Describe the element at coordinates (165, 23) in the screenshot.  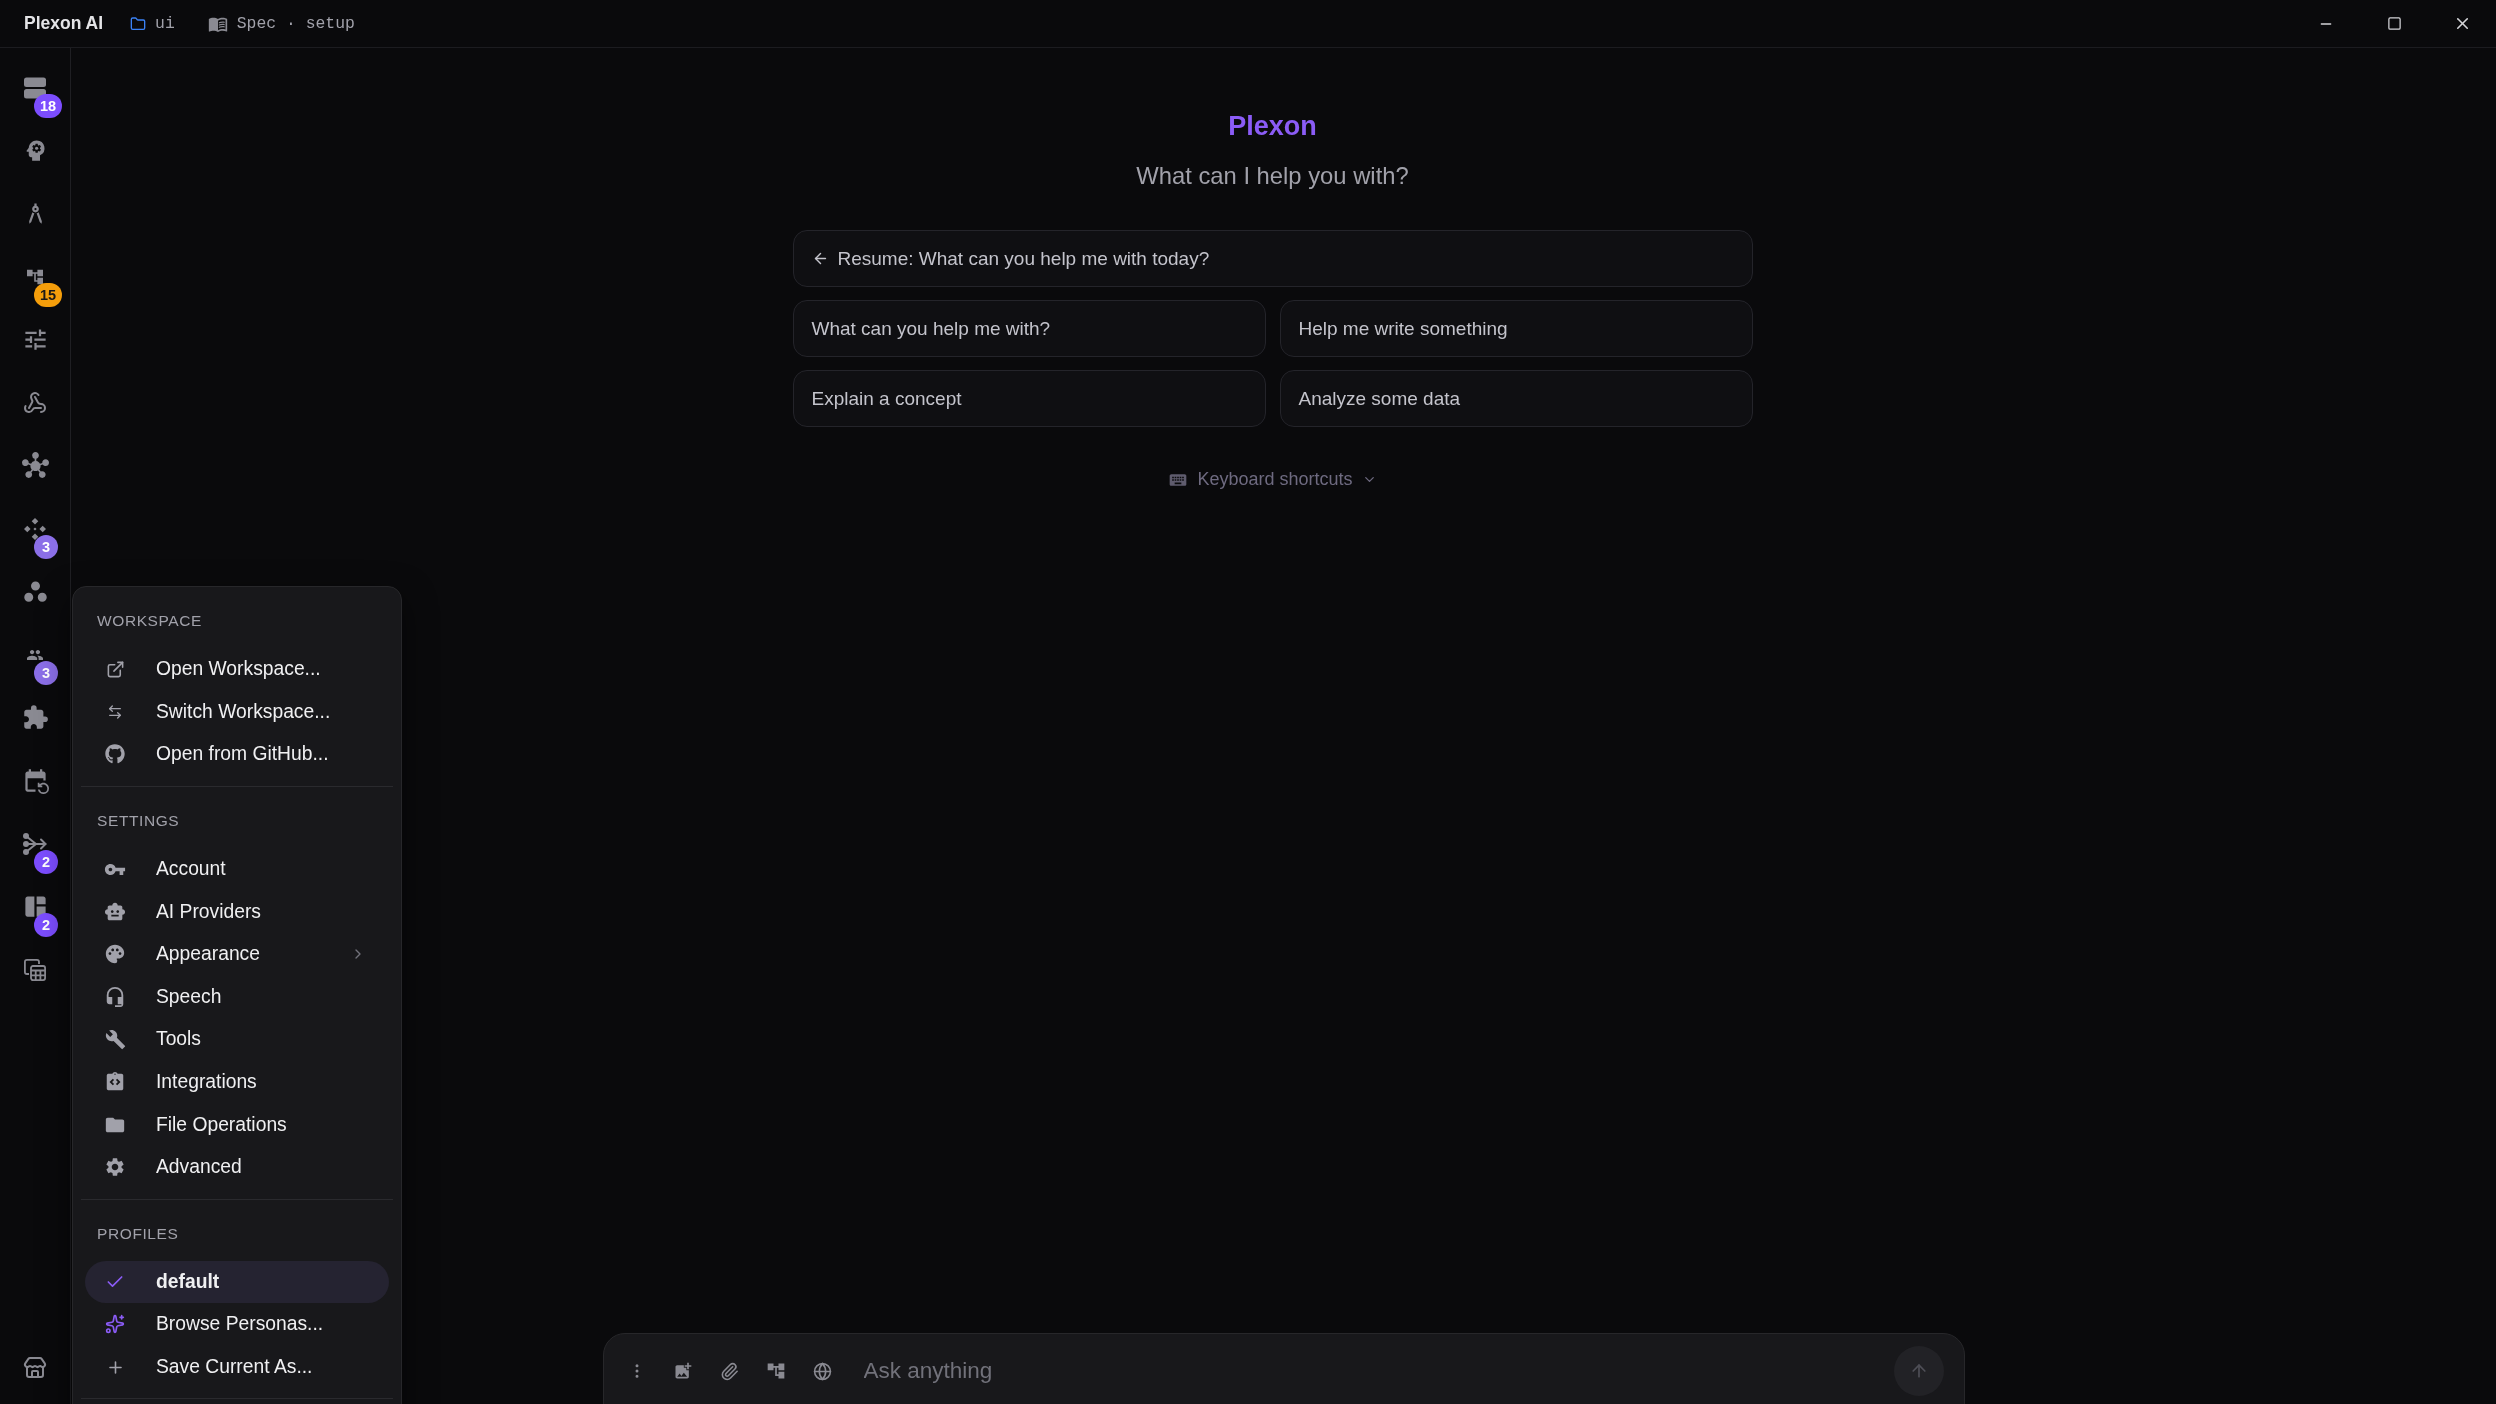
I see `folder-label: ui` at that location.